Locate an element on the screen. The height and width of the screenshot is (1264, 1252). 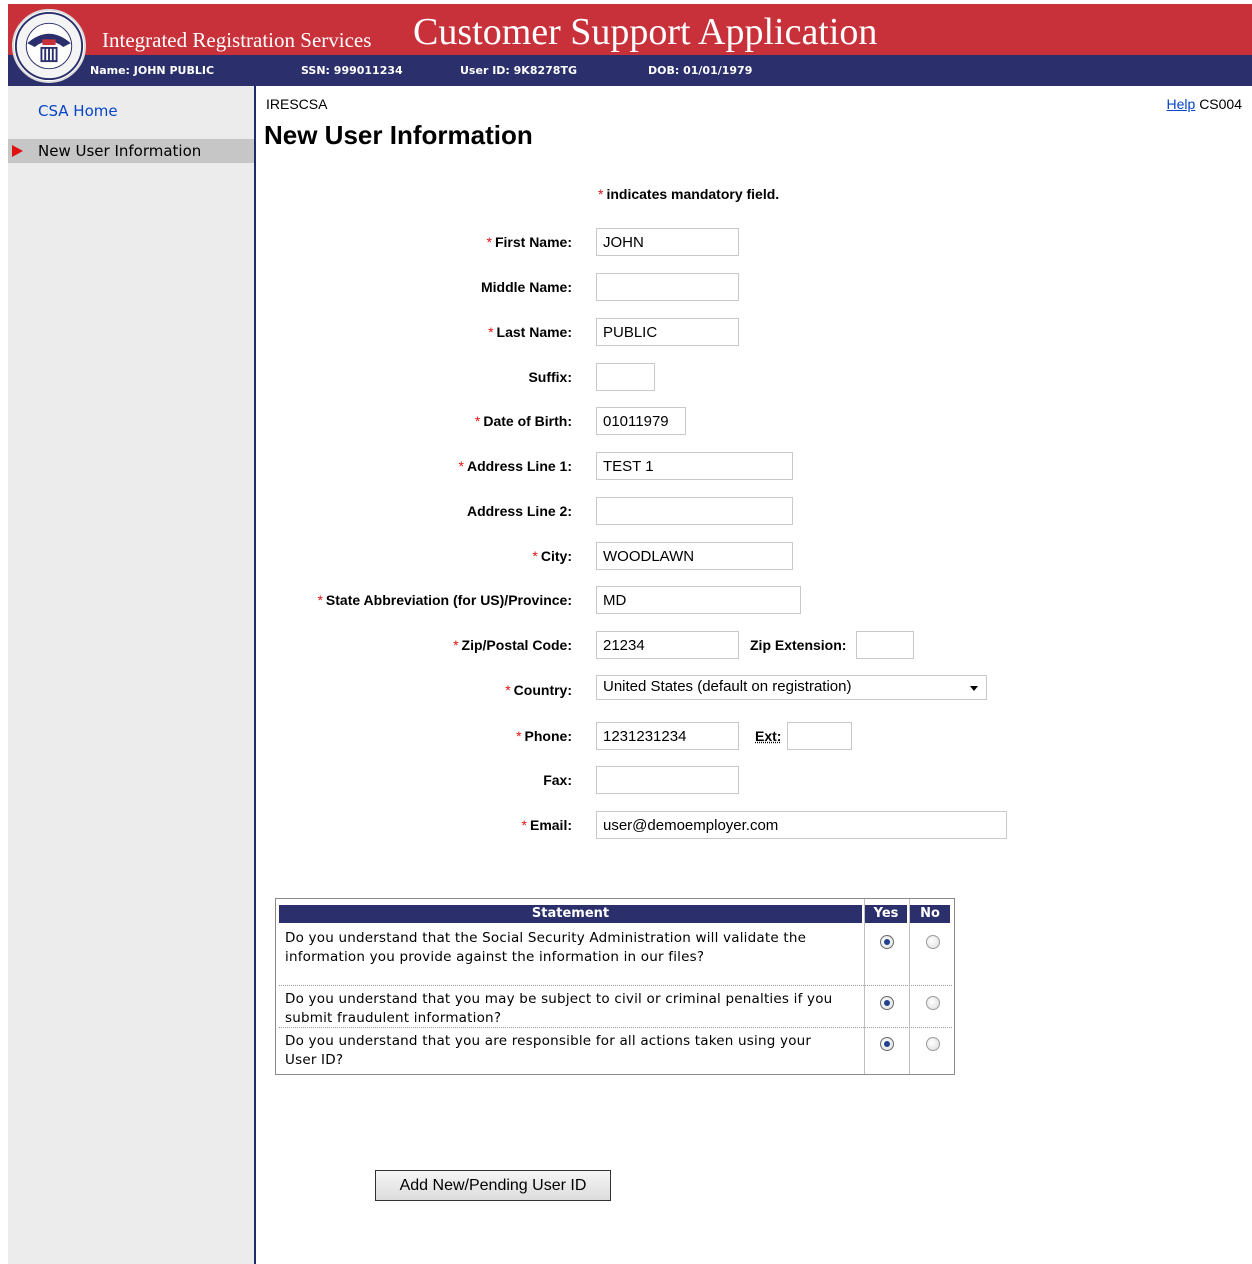
mandatory-note: * indicates mandatory field. is located at coordinates (688, 194).